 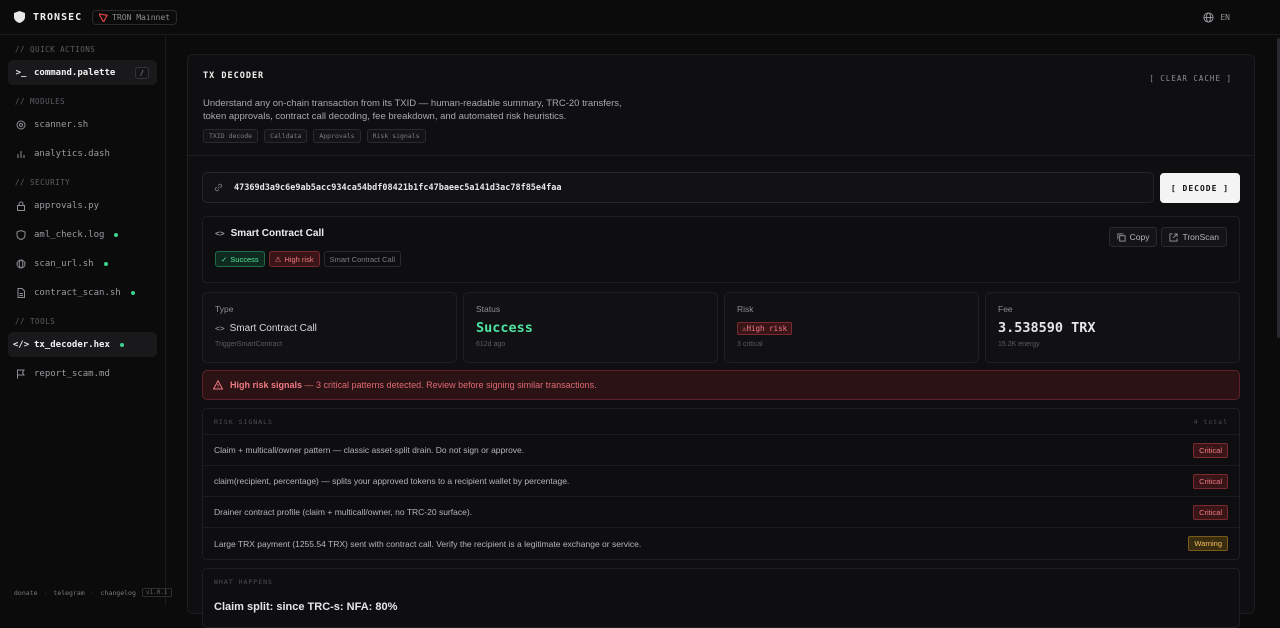 I want to click on stat-status: Status Success 612d ago, so click(x=590, y=327).